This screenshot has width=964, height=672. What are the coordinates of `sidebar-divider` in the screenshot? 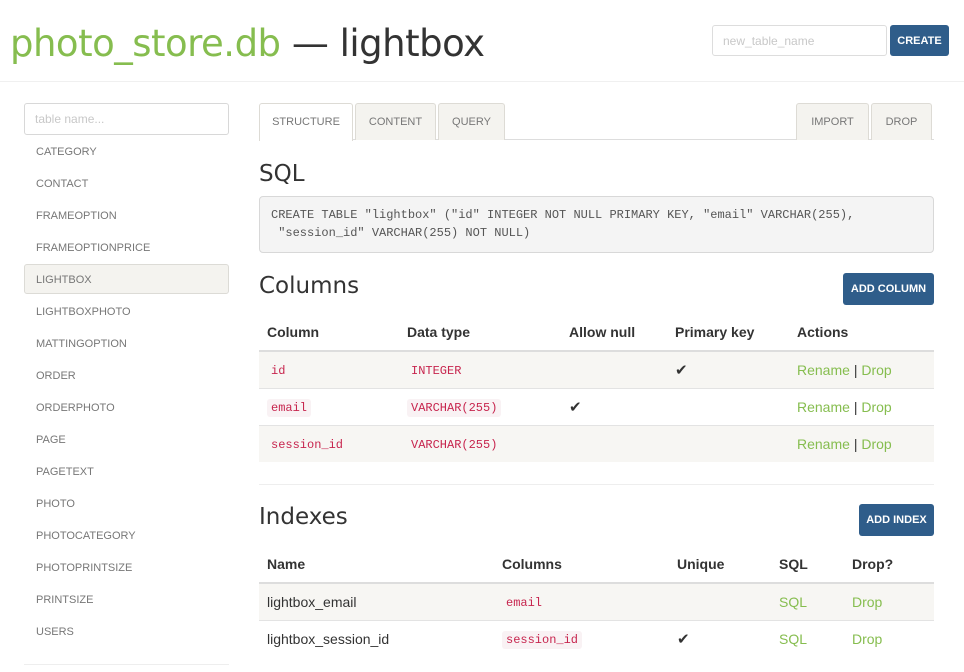 It's located at (126, 664).